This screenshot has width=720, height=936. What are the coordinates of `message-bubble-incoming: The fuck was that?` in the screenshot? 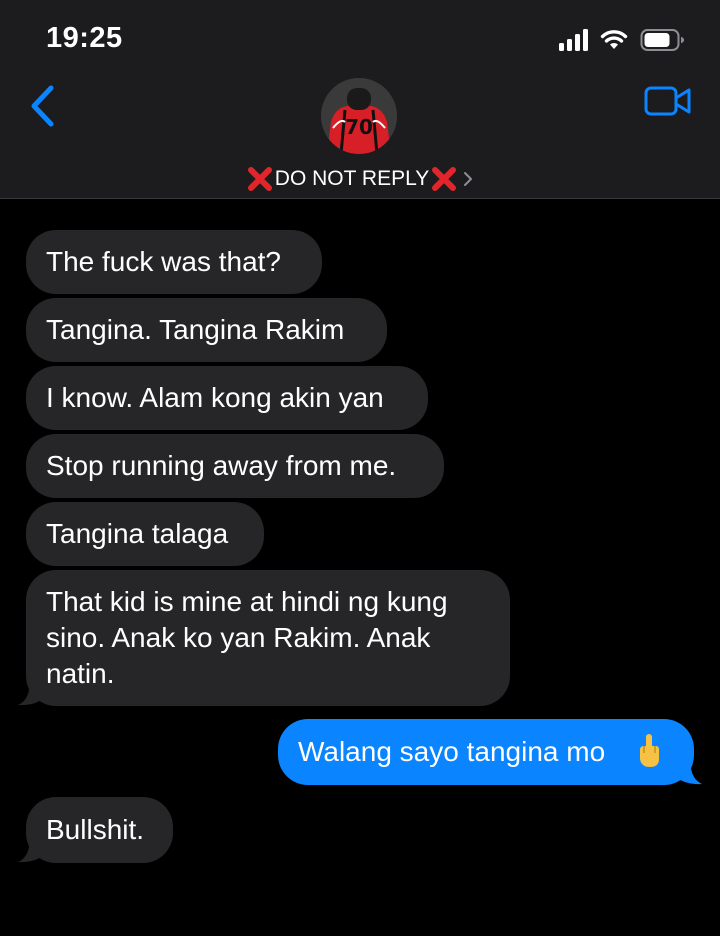 It's located at (174, 262).